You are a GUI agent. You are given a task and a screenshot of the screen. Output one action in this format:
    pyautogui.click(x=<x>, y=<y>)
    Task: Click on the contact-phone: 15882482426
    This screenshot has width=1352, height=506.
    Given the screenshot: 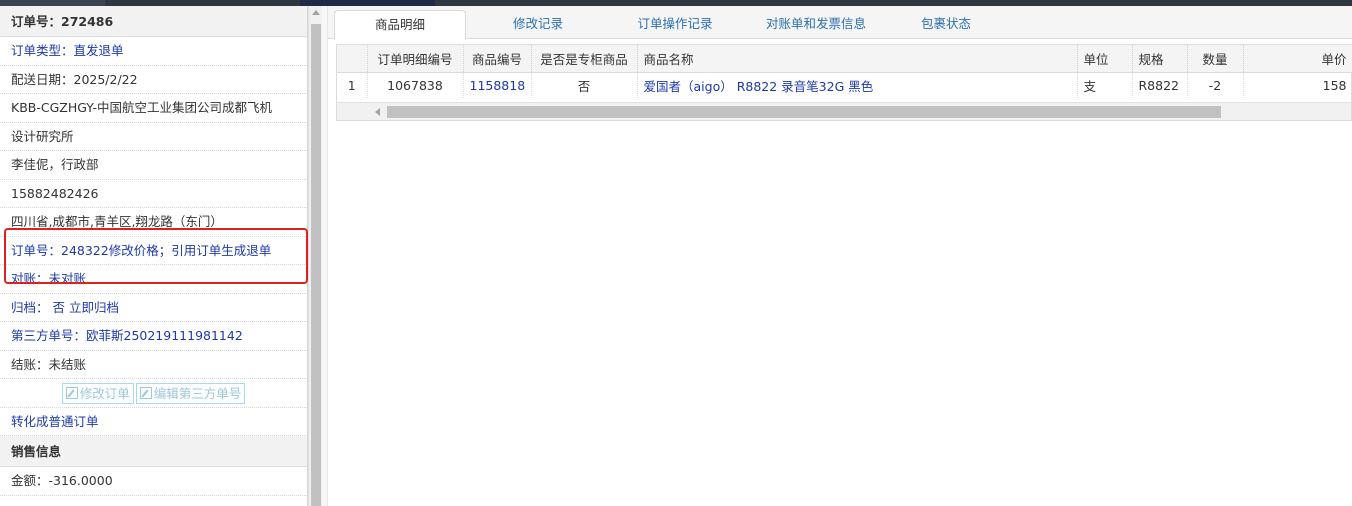 What is the action you would take?
    pyautogui.click(x=153, y=194)
    